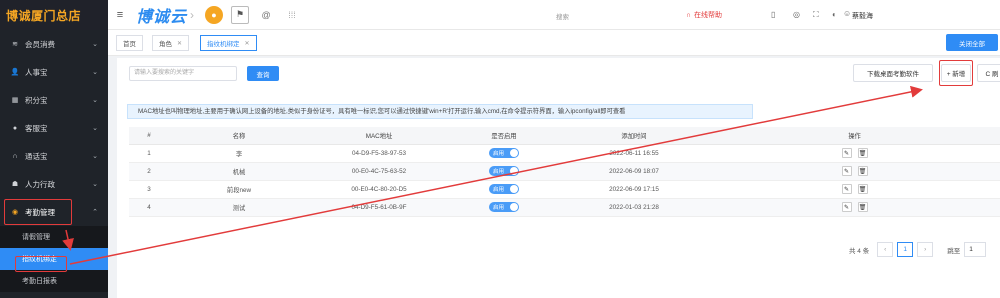 This screenshot has width=1000, height=298. I want to click on goto-page-input: 1, so click(975, 249).